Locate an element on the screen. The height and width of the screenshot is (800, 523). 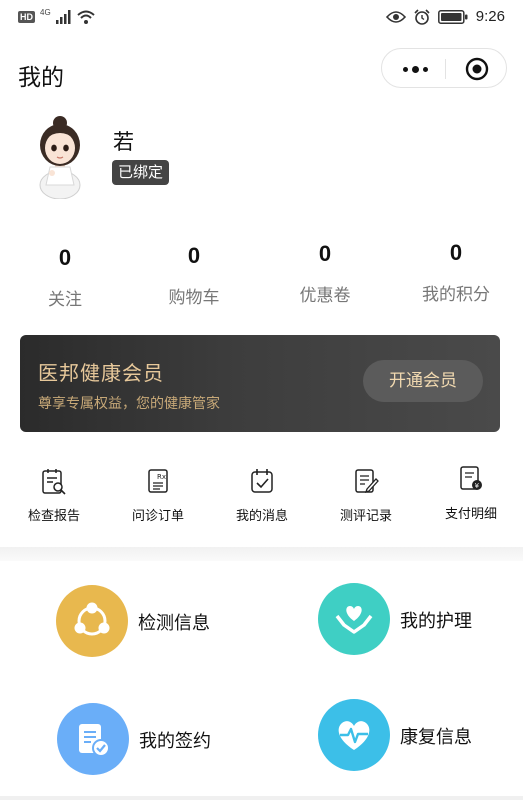
edit-note-icon is located at coordinates (367, 481).